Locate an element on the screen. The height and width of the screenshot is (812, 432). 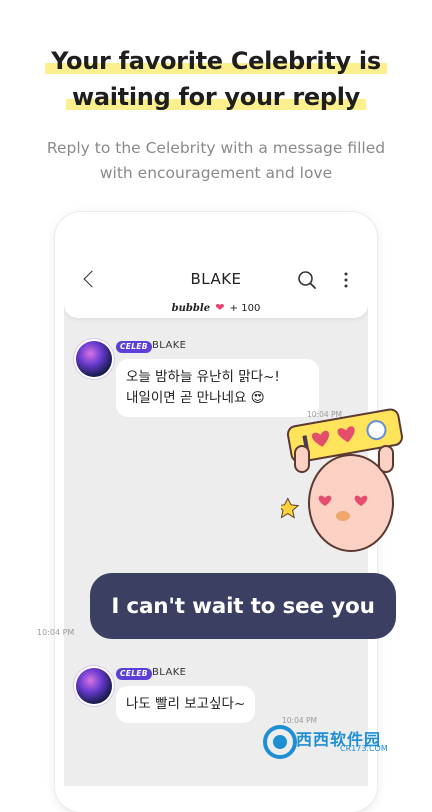
message-line: 오늘 밤하늘 유난히 맑다~! is located at coordinates (203, 377).